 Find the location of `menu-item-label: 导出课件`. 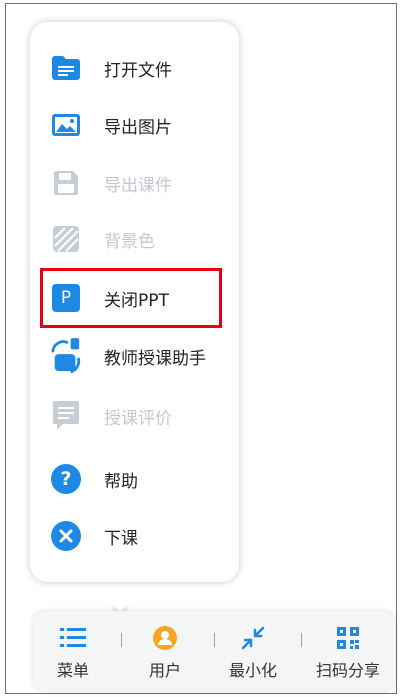

menu-item-label: 导出课件 is located at coordinates (138, 185).